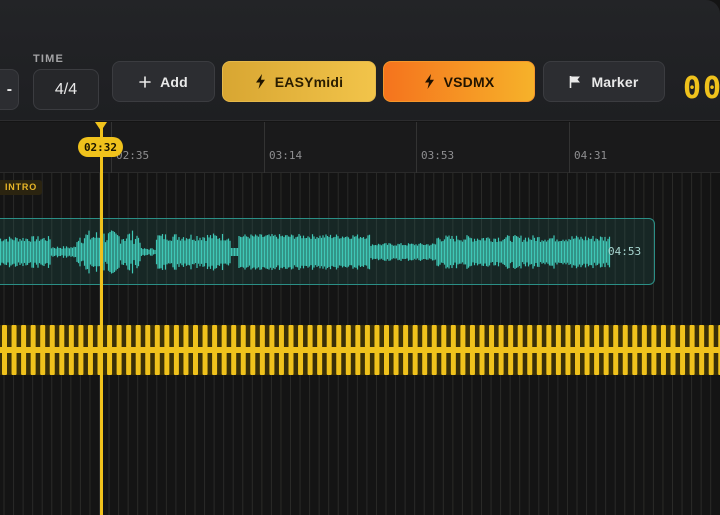  I want to click on add-button: Add, so click(163, 81).